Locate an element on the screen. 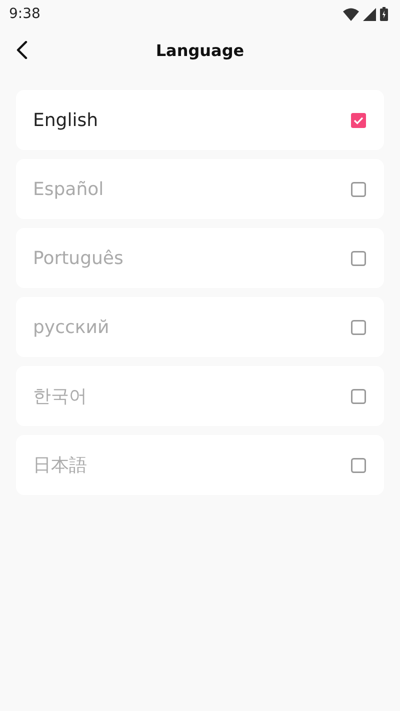  language-option: Español is located at coordinates (200, 189).